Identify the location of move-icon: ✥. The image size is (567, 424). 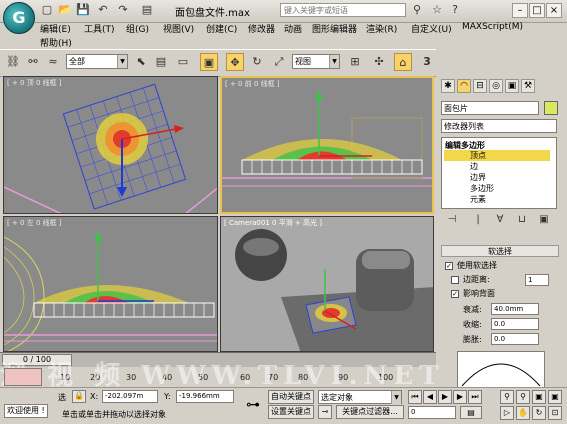
(235, 62).